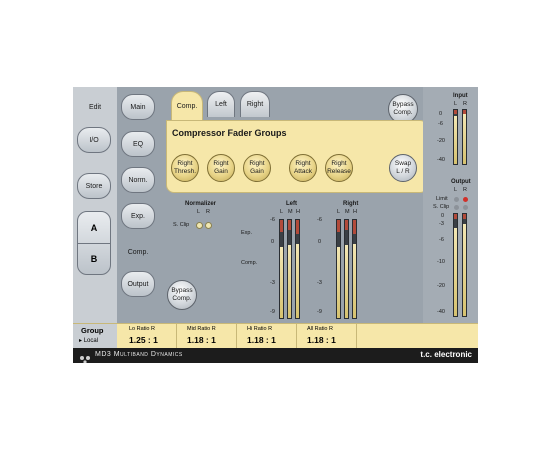 This screenshot has height=450, width=550. I want to click on right-attack-button: Right Attack, so click(303, 168).